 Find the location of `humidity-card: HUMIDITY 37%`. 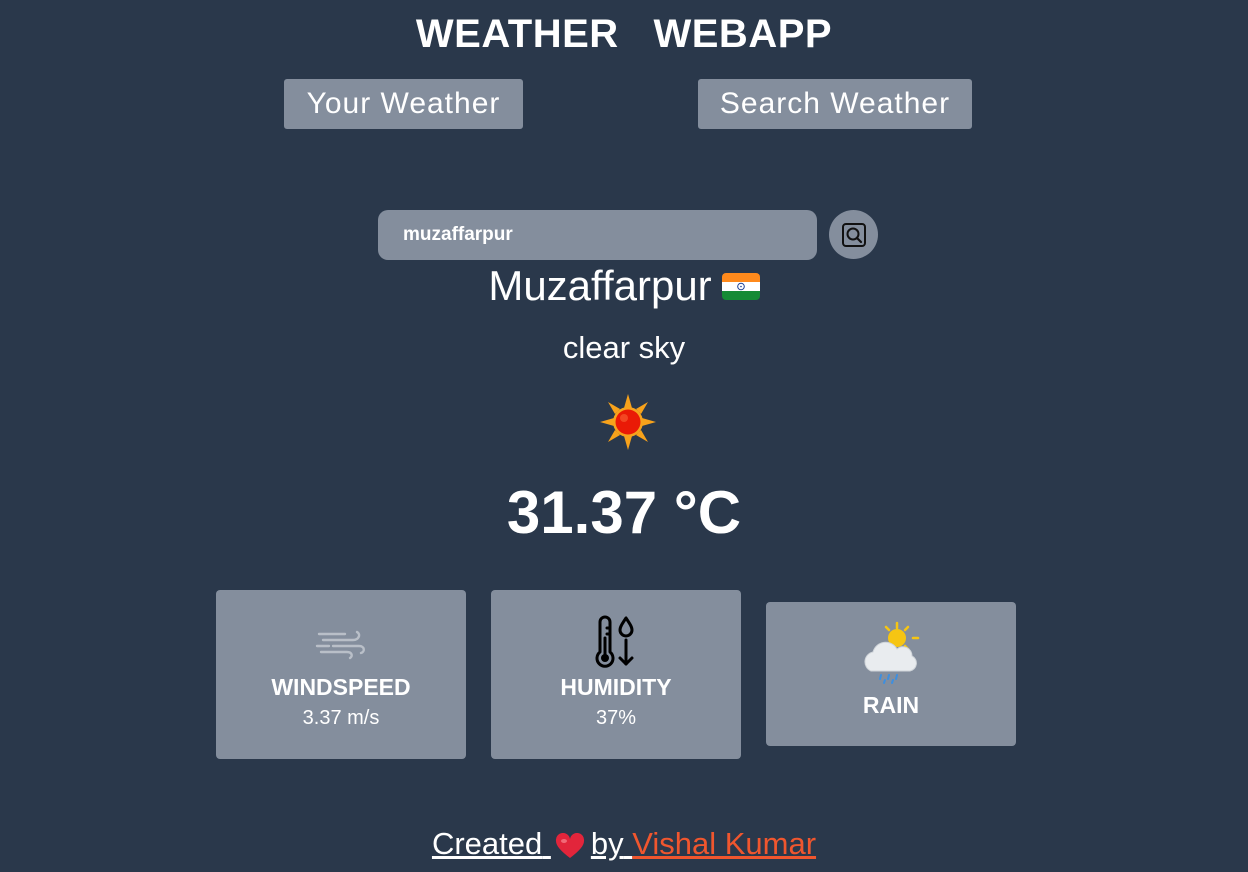

humidity-card: HUMIDITY 37% is located at coordinates (616, 674).